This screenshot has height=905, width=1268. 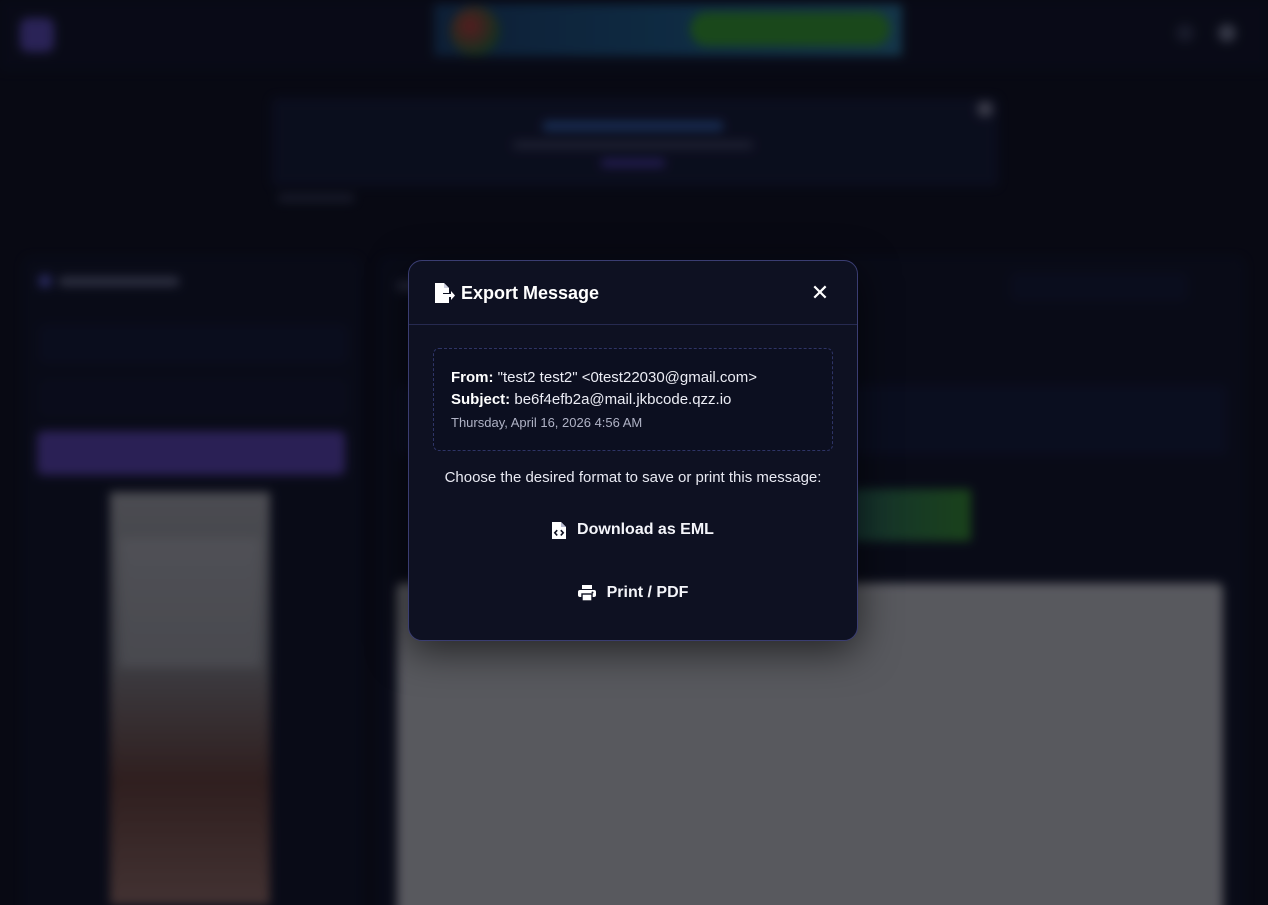 What do you see at coordinates (647, 592) in the screenshot?
I see `print-pdf-label: Print / PDF` at bounding box center [647, 592].